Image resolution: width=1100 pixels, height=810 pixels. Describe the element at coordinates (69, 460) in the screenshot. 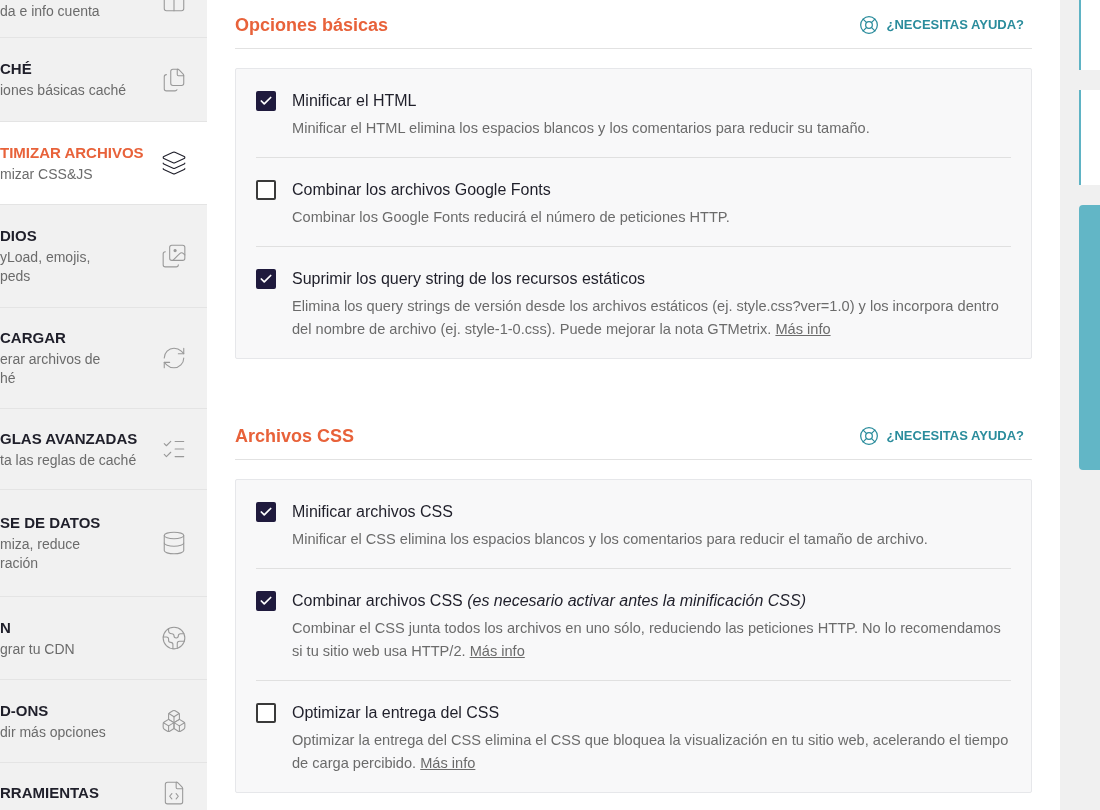

I see `sidebar-item-subtitle: ta las reglas de caché` at that location.